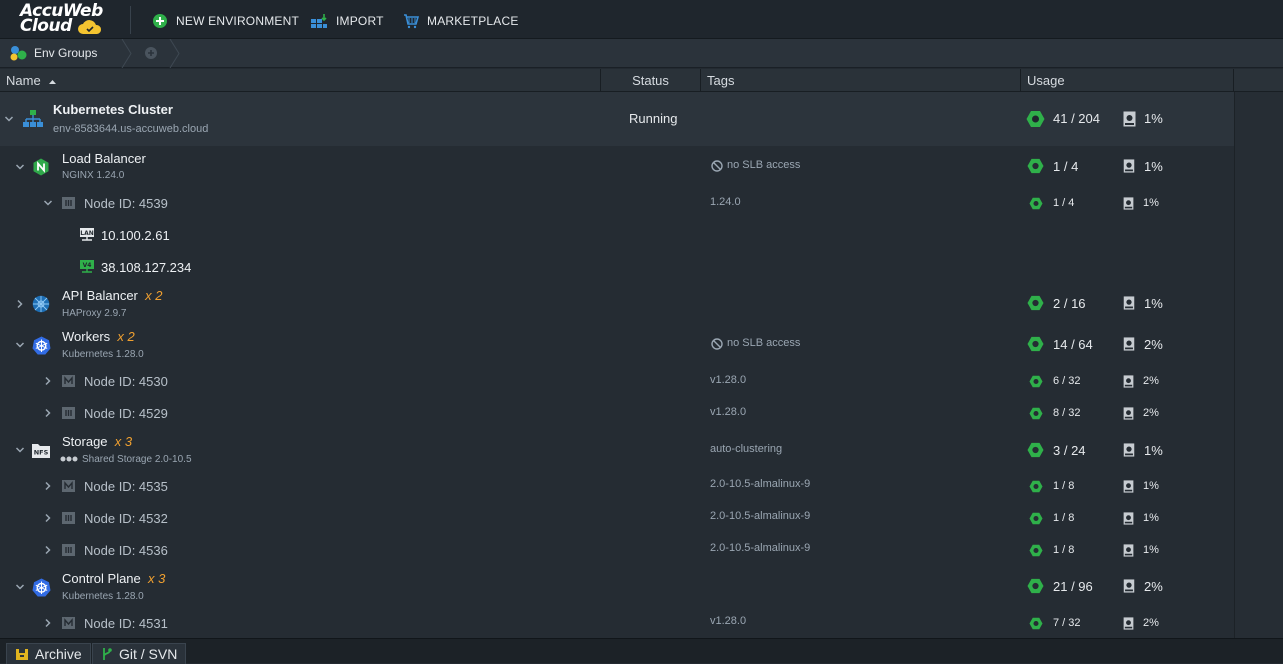 The height and width of the screenshot is (664, 1283). I want to click on column-header-name: Name, so click(300, 80).